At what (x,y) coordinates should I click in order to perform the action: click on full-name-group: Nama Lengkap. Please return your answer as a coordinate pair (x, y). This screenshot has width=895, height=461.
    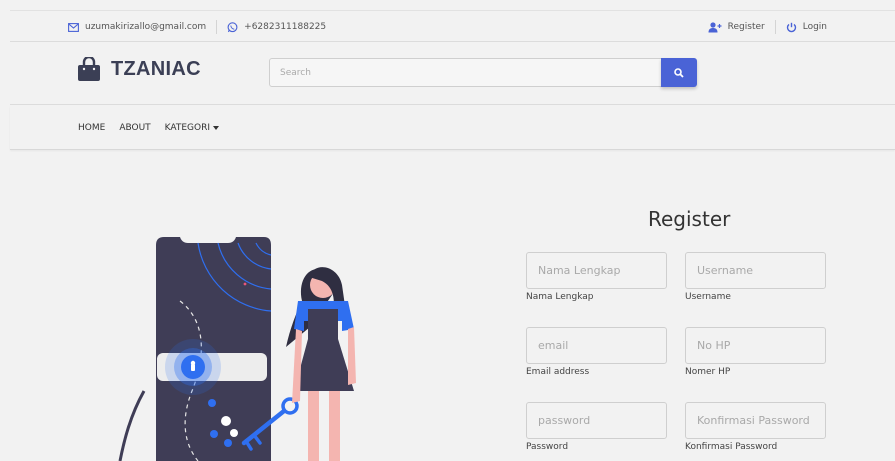
    Looking at the image, I should click on (596, 277).